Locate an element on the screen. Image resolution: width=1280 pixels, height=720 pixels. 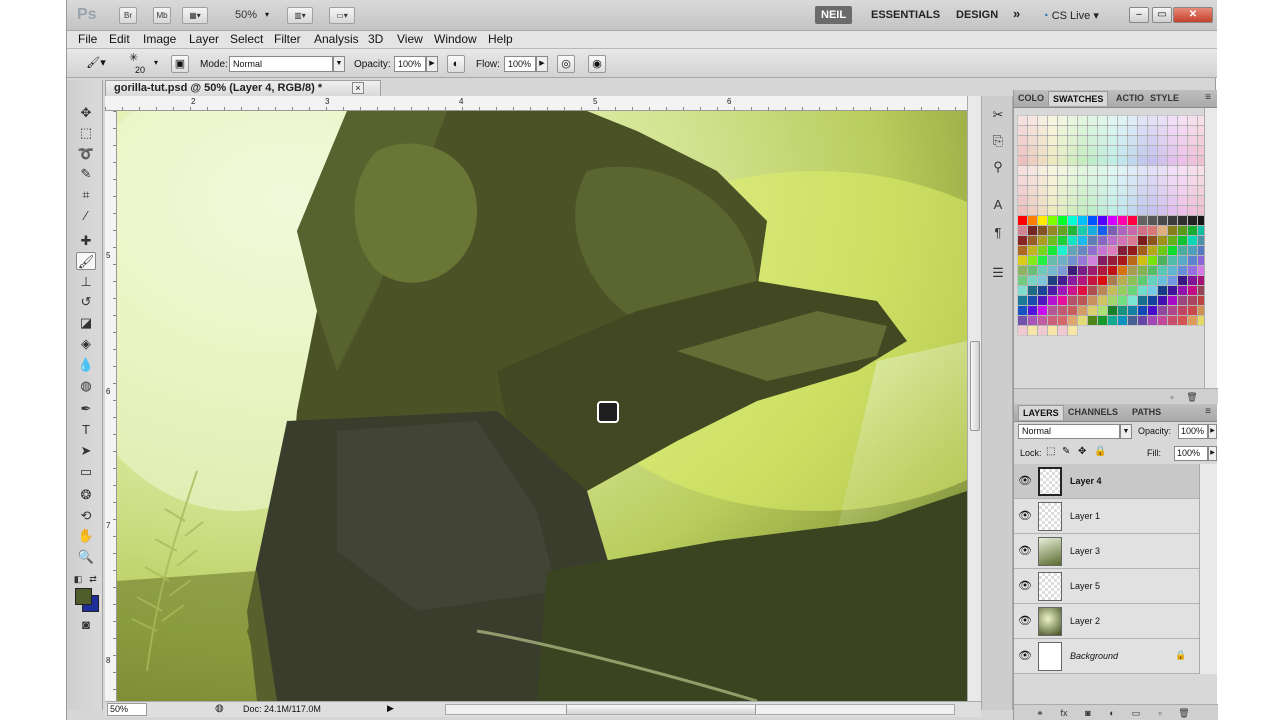
hand-tool-icon: ✋ is located at coordinates (86, 536).